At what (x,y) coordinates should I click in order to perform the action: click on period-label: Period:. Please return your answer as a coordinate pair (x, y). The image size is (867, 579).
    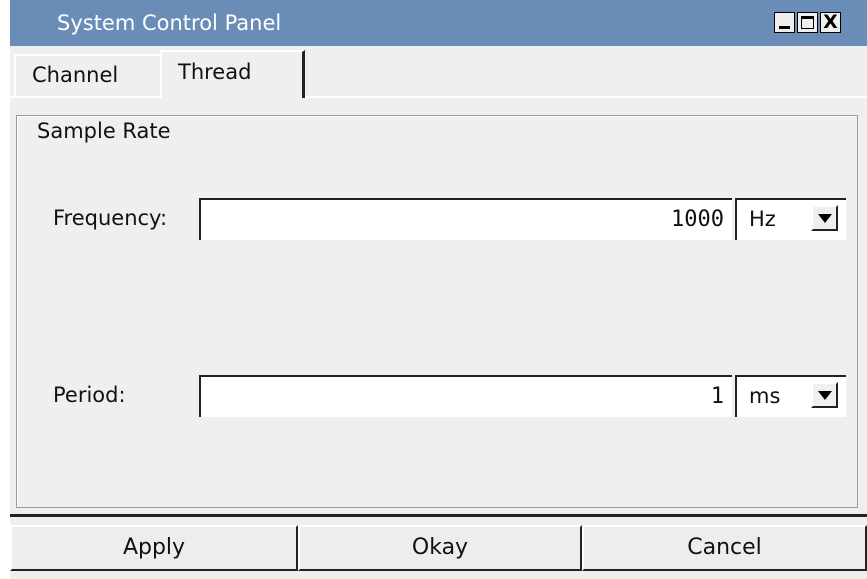
    Looking at the image, I should click on (89, 395).